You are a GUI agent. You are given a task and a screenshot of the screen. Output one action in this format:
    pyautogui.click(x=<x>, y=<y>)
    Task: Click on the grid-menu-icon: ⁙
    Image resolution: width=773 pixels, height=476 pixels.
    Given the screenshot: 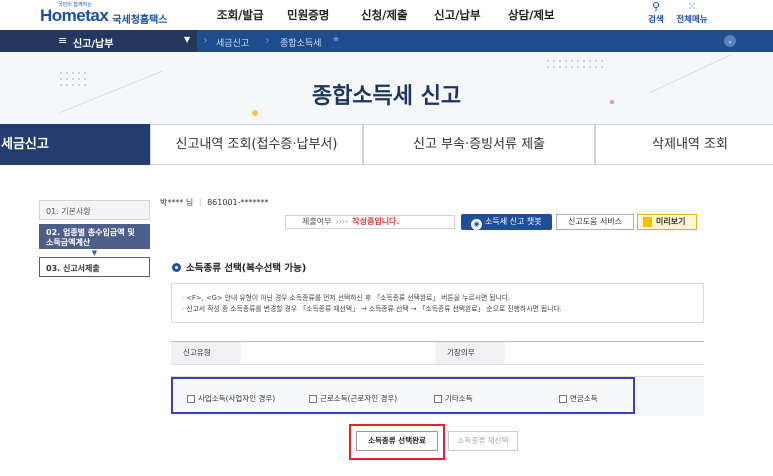 What is the action you would take?
    pyautogui.click(x=692, y=6)
    